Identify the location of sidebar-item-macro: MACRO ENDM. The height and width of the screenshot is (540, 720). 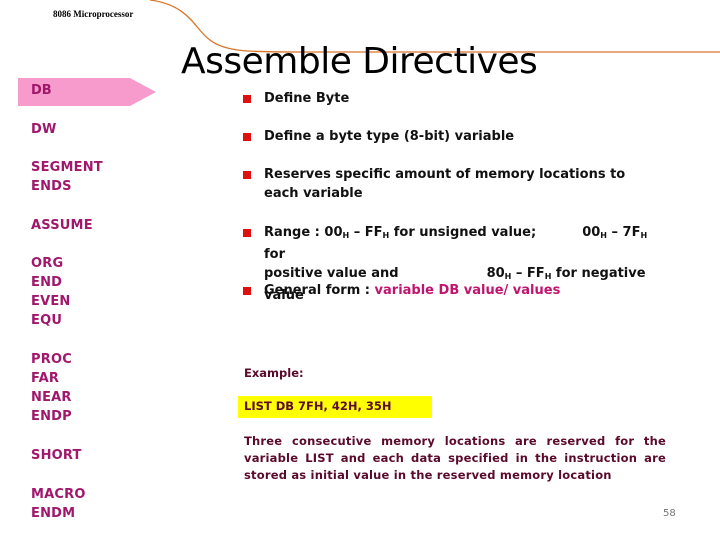
(58, 504).